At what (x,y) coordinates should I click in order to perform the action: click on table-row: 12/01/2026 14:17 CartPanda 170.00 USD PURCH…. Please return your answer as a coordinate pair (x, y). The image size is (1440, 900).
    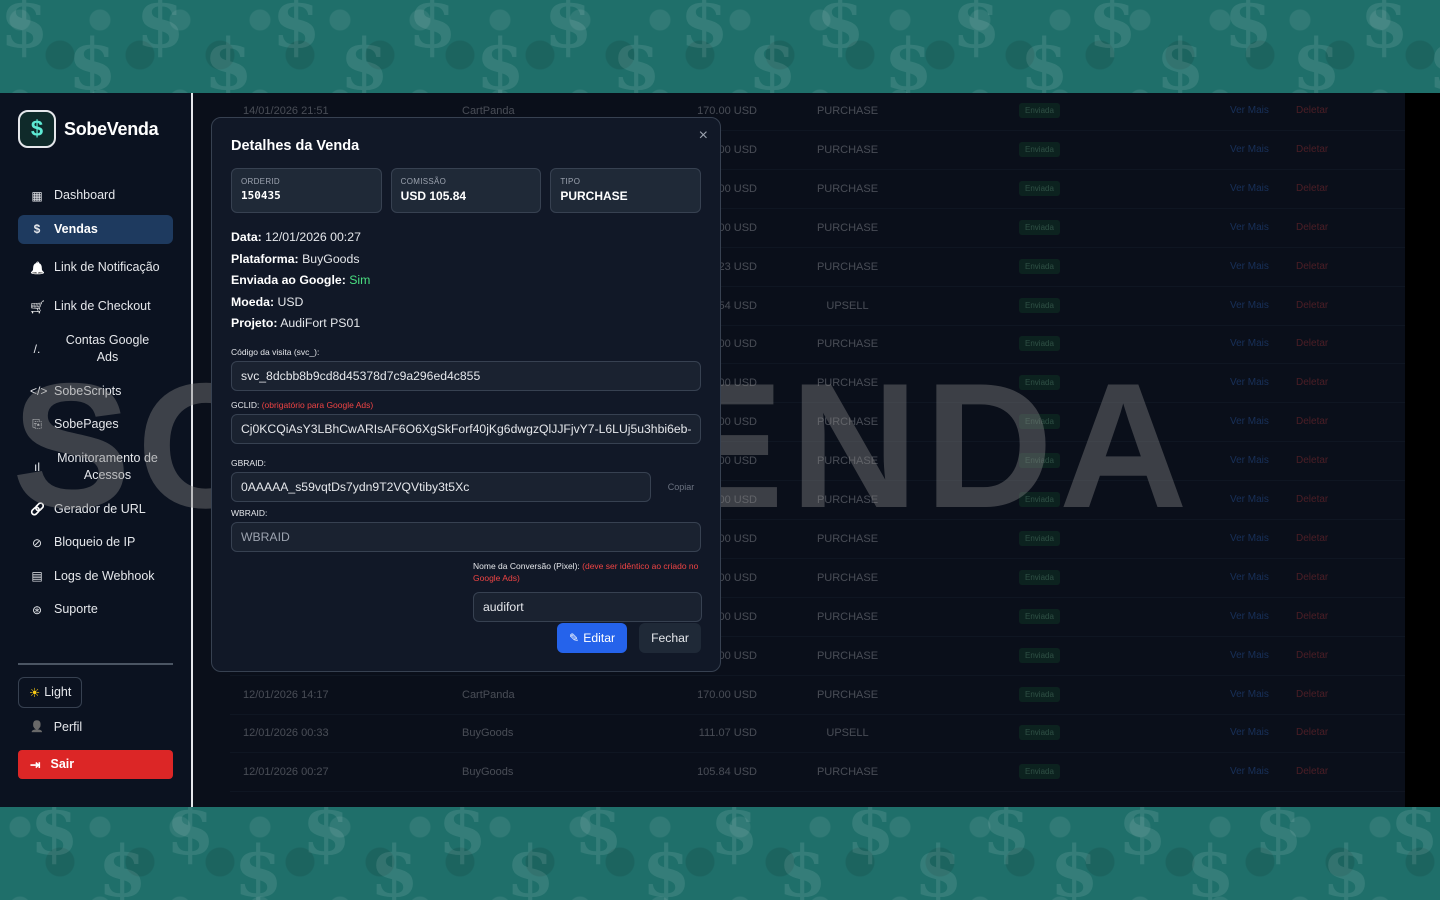
    Looking at the image, I should click on (817, 696).